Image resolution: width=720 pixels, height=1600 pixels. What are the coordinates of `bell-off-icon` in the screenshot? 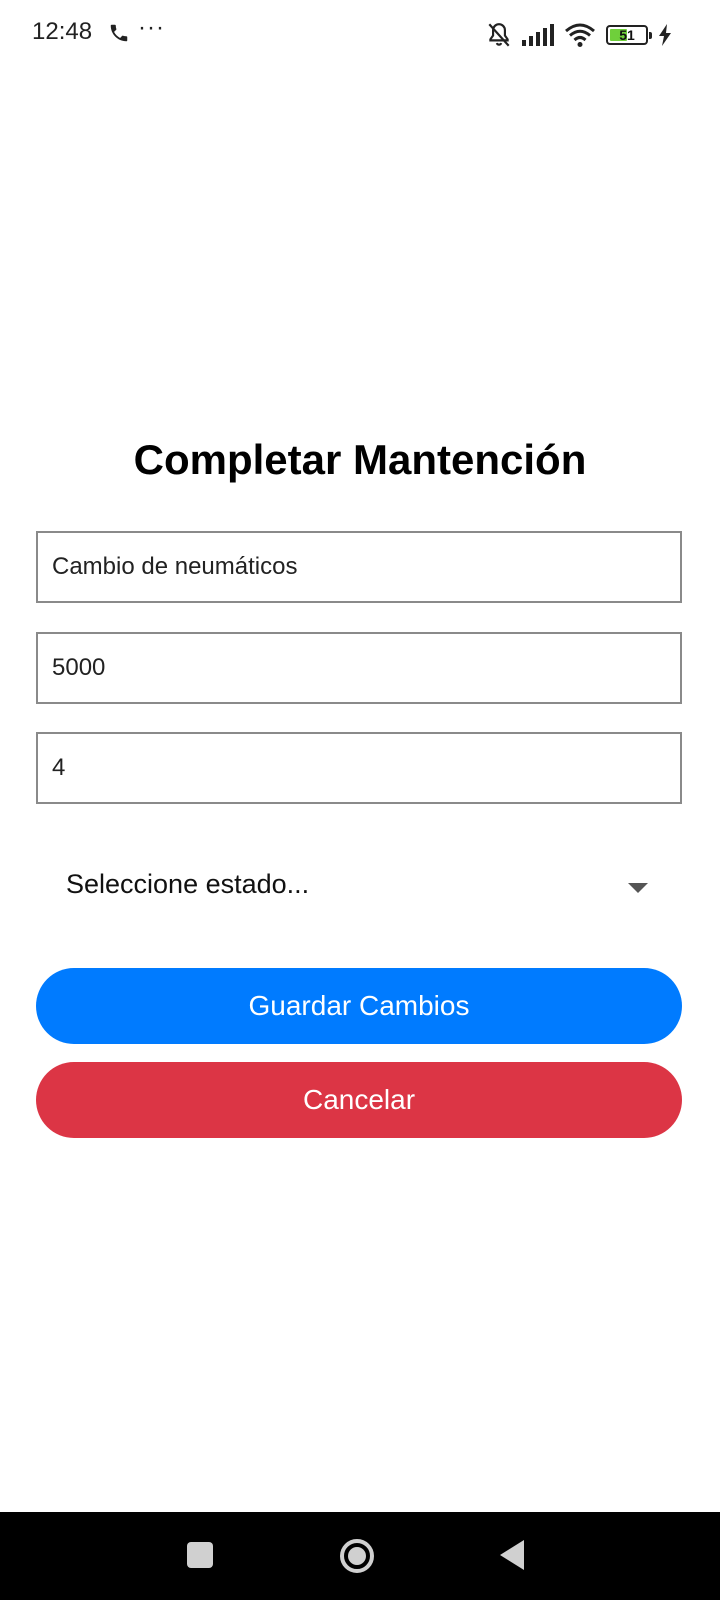 It's located at (499, 35).